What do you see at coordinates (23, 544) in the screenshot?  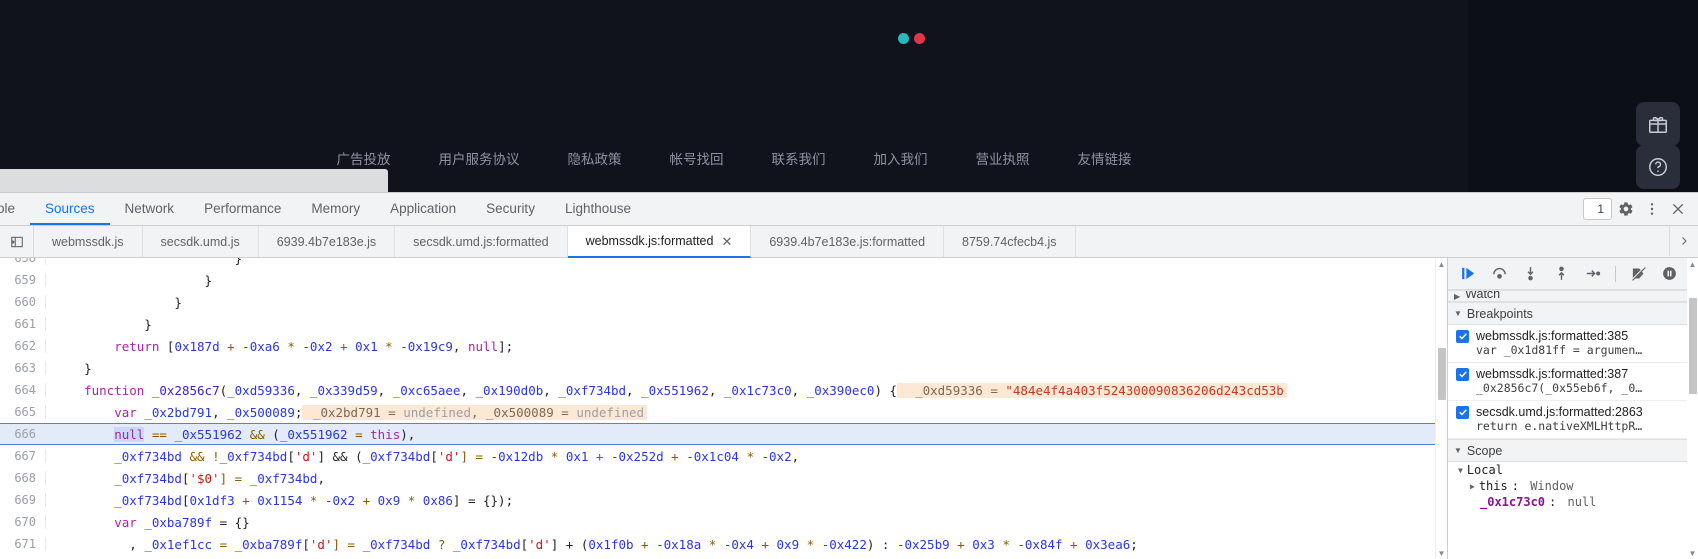 I see `line-number: 671` at bounding box center [23, 544].